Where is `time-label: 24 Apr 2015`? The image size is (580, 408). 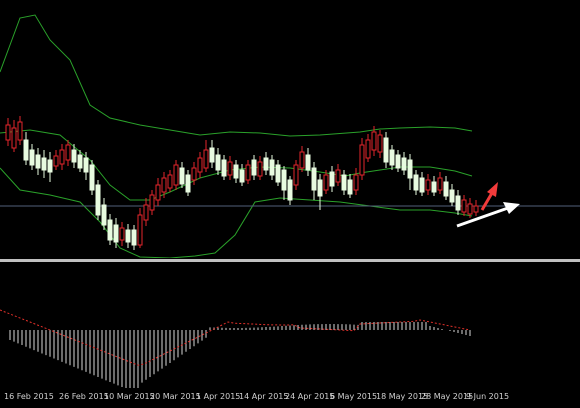 time-label: 24 Apr 2015 is located at coordinates (309, 396).